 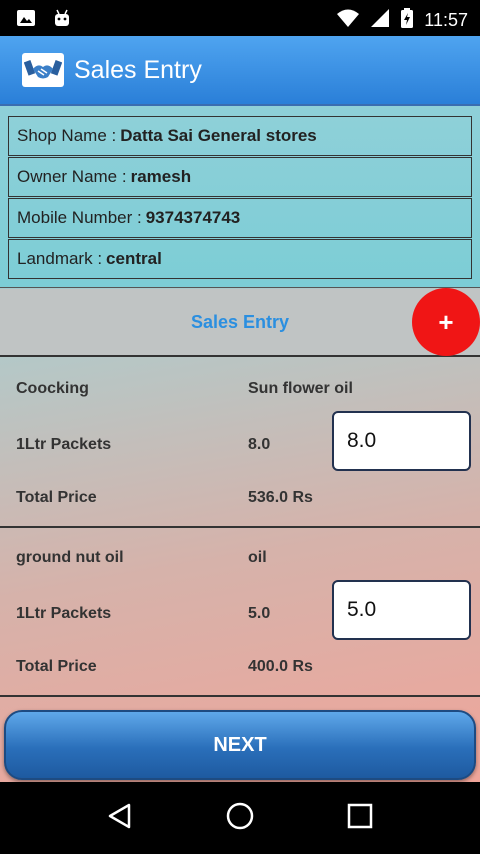 I want to click on shop-name-value: Datta Sai General stores, so click(x=218, y=135).